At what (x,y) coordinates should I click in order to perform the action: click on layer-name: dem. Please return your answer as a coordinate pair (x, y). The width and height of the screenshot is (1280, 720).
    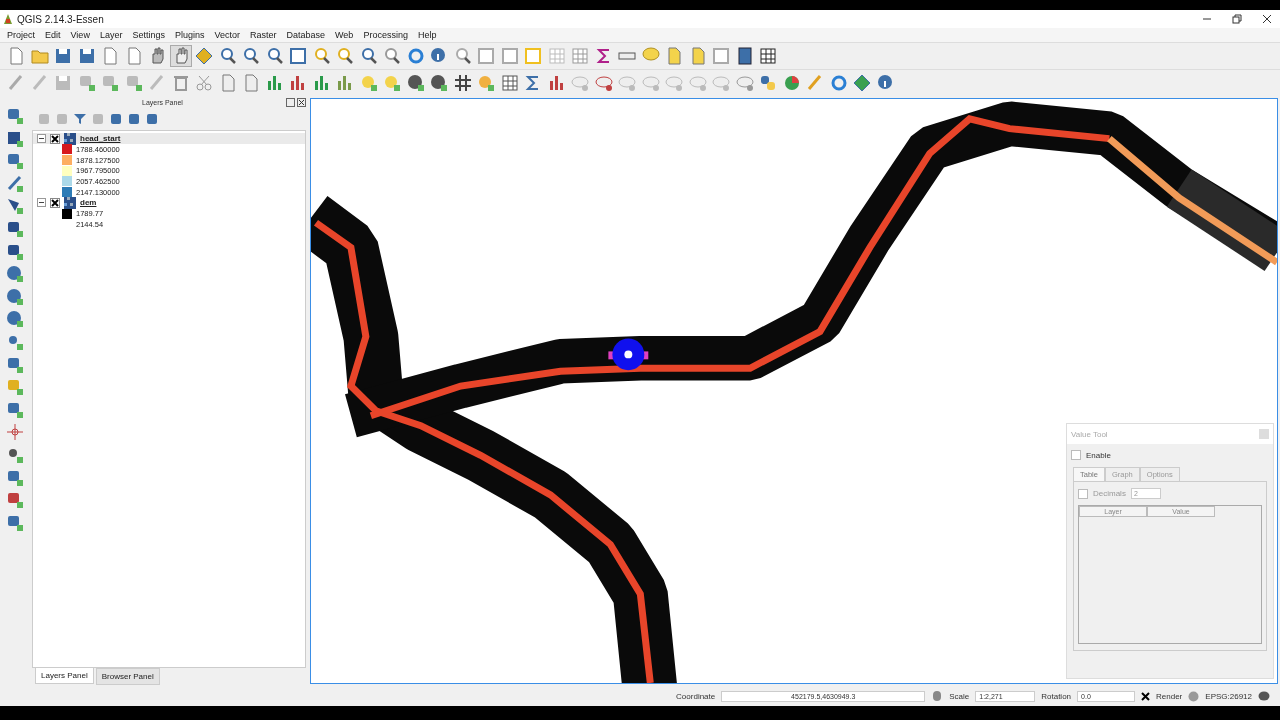
    Looking at the image, I should click on (88, 203).